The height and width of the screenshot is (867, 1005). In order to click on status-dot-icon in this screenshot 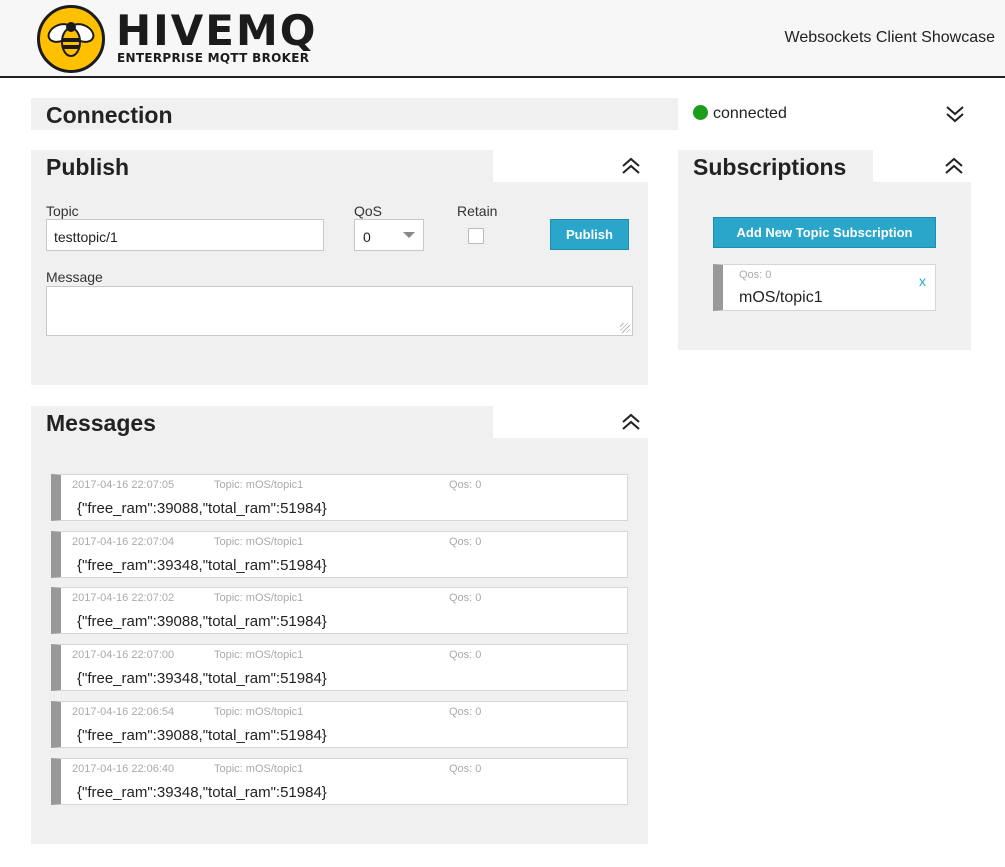, I will do `click(700, 112)`.